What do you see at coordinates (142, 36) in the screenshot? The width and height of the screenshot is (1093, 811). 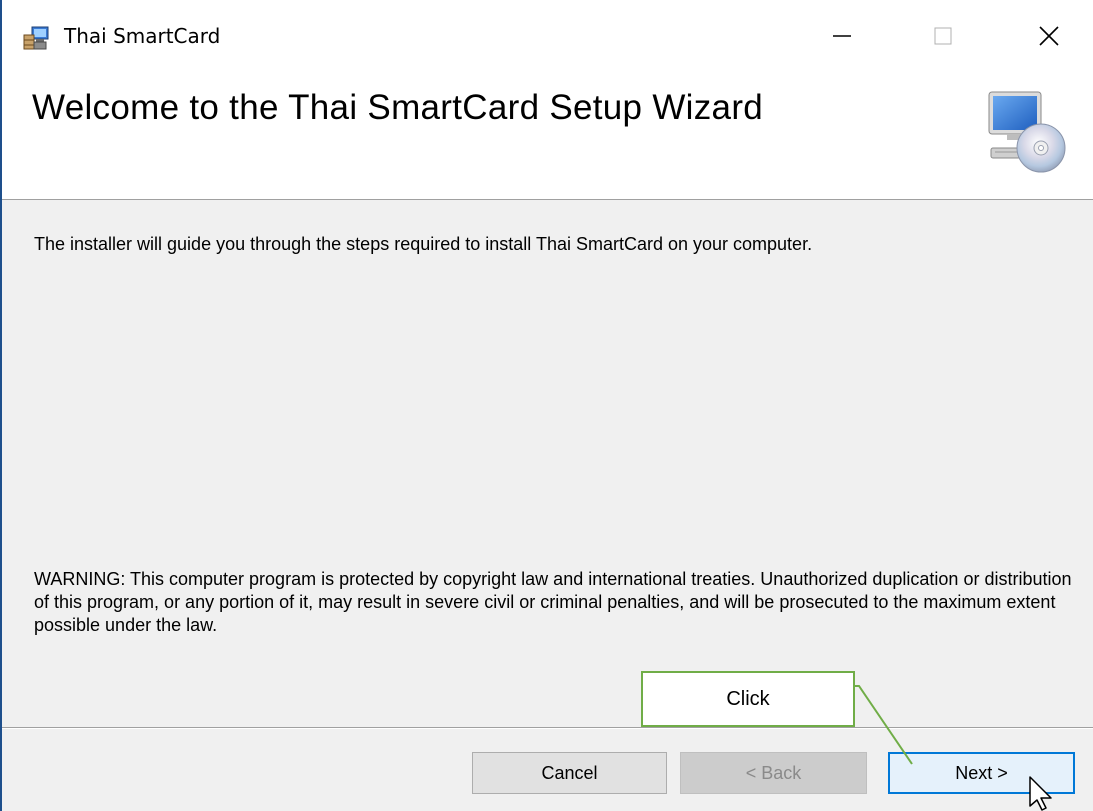 I see `window-title: Thai SmartCard` at bounding box center [142, 36].